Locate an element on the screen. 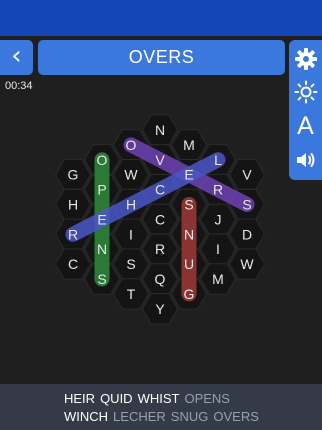 This screenshot has height=430, width=322. word-list-row-1: HEIR QUID WHIST OPENS is located at coordinates (193, 398).